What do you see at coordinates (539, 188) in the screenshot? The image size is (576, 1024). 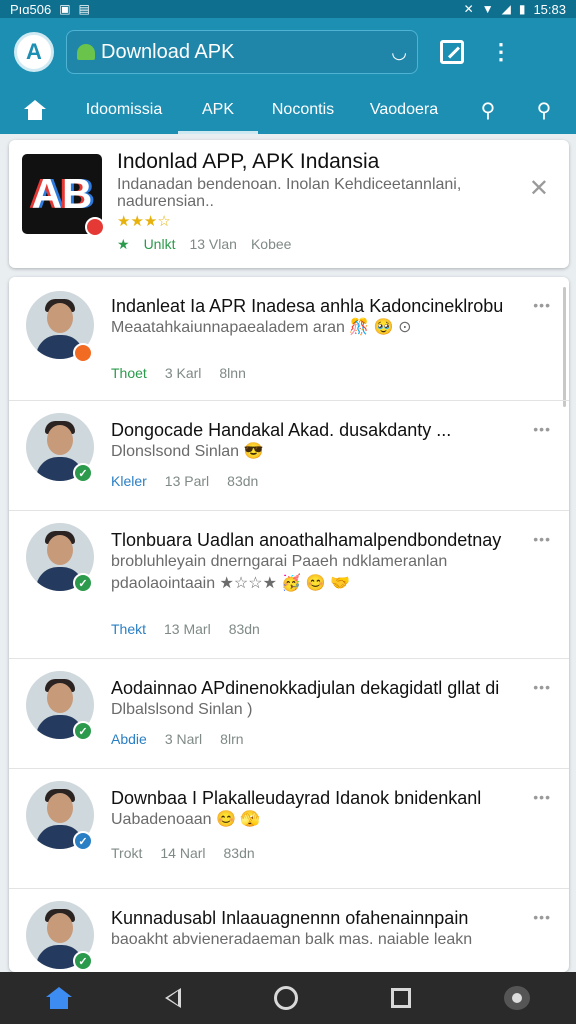 I see `close-icon: ✕` at bounding box center [539, 188].